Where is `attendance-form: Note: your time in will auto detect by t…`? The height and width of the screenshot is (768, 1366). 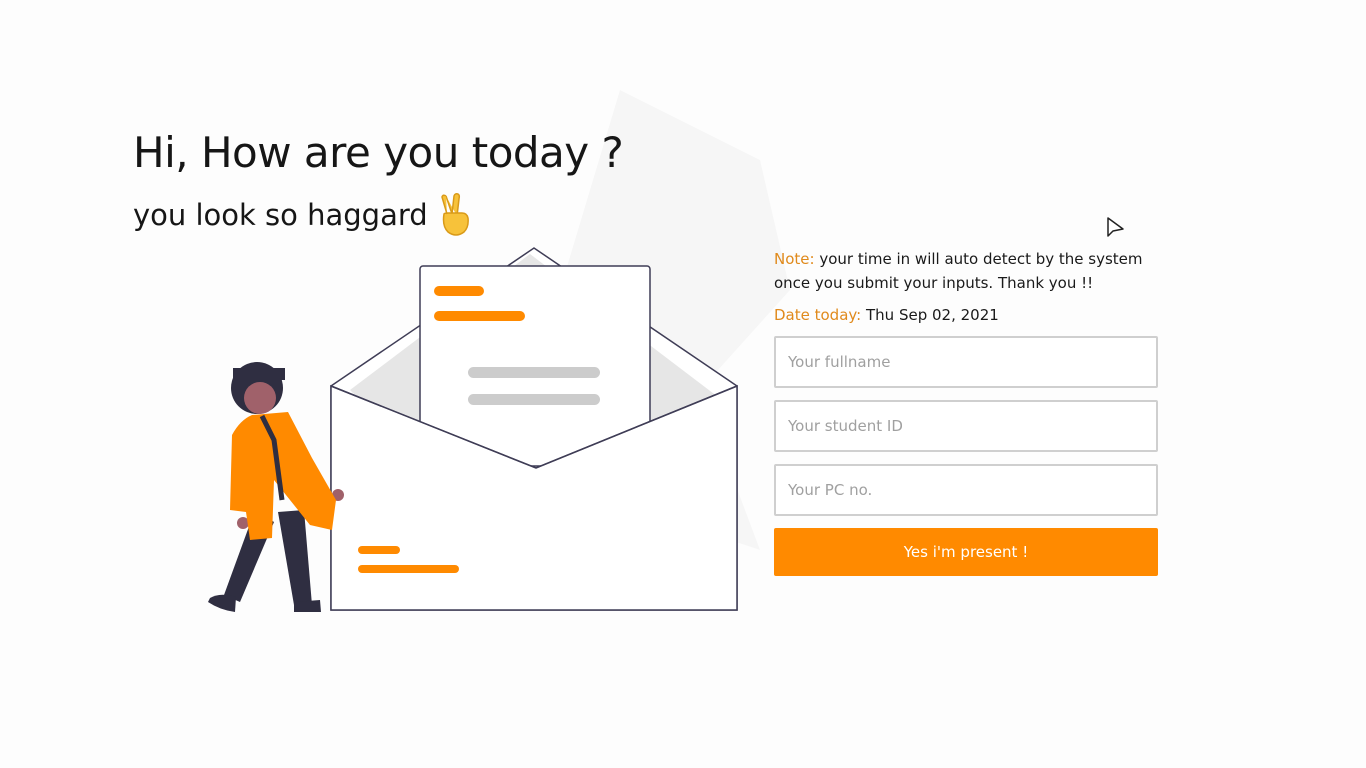 attendance-form: Note: your time in will auto detect by t… is located at coordinates (966, 411).